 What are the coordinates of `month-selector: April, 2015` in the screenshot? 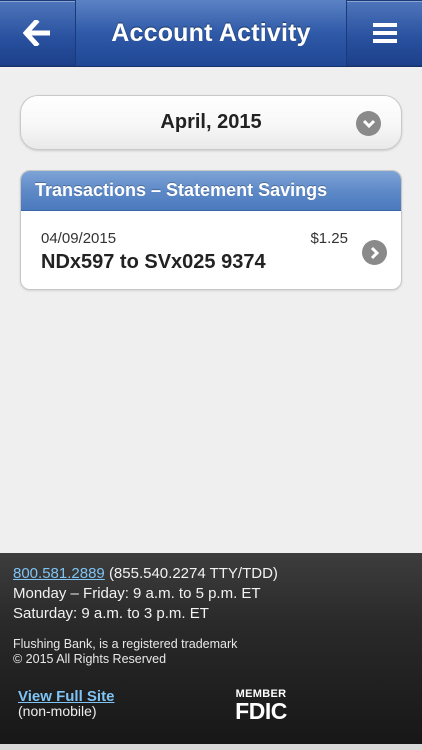 It's located at (211, 122).